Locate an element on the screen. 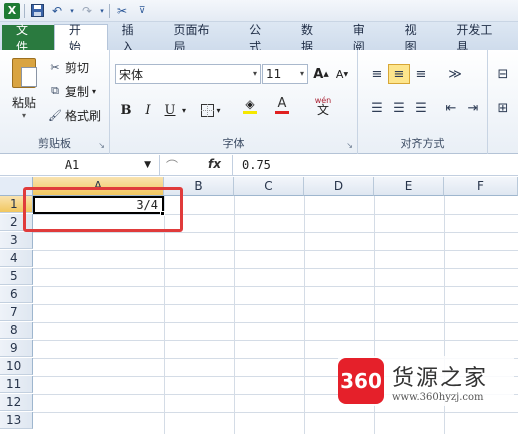 This screenshot has width=518, height=434. formula-input: 0.75 is located at coordinates (256, 165).